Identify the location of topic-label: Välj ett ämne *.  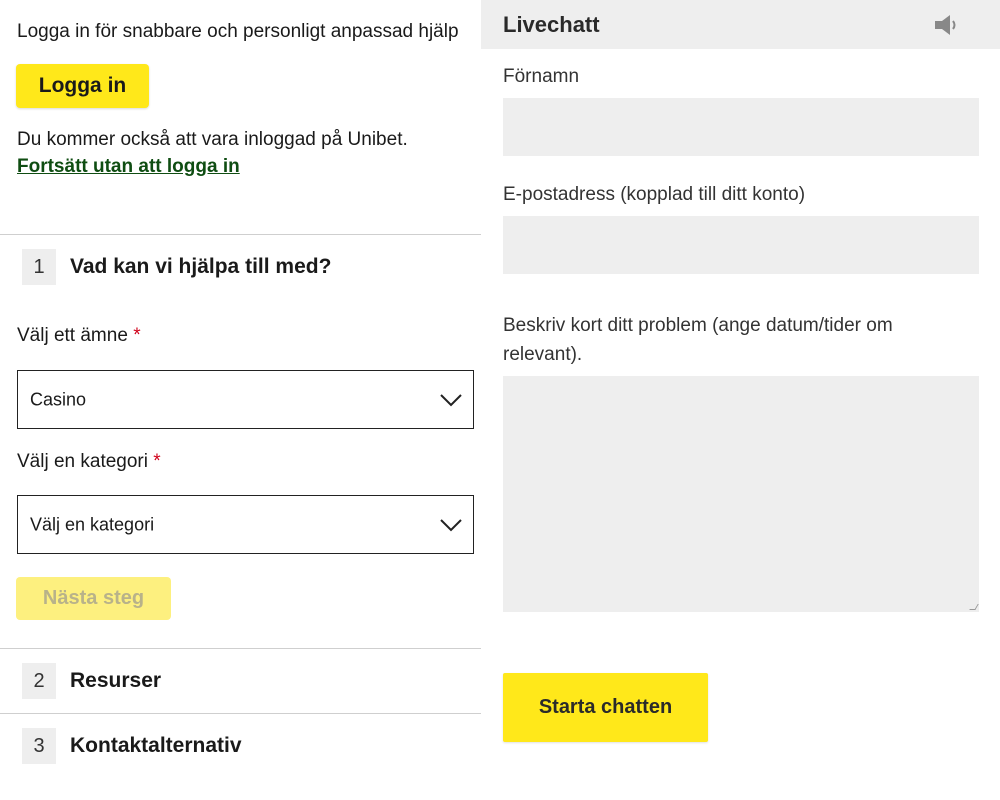
(79, 336).